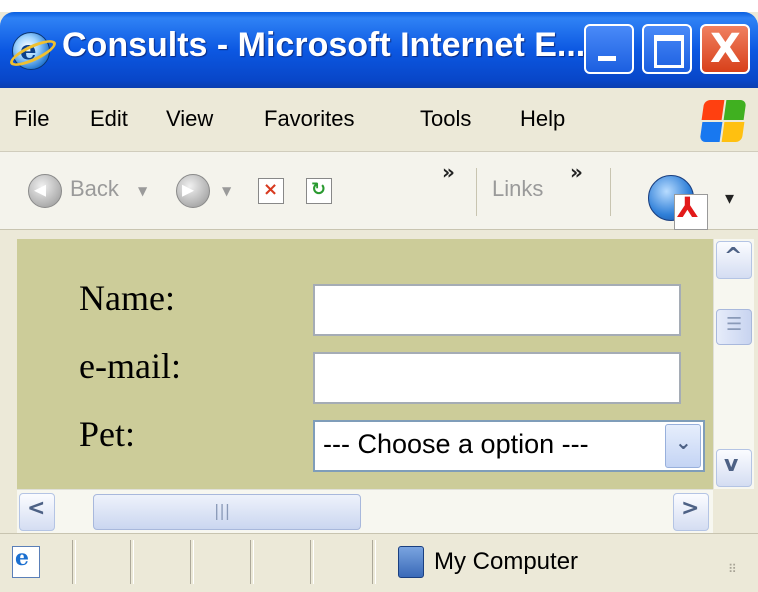 The width and height of the screenshot is (758, 592). I want to click on back-arrow-icon: ◂, so click(45, 191).